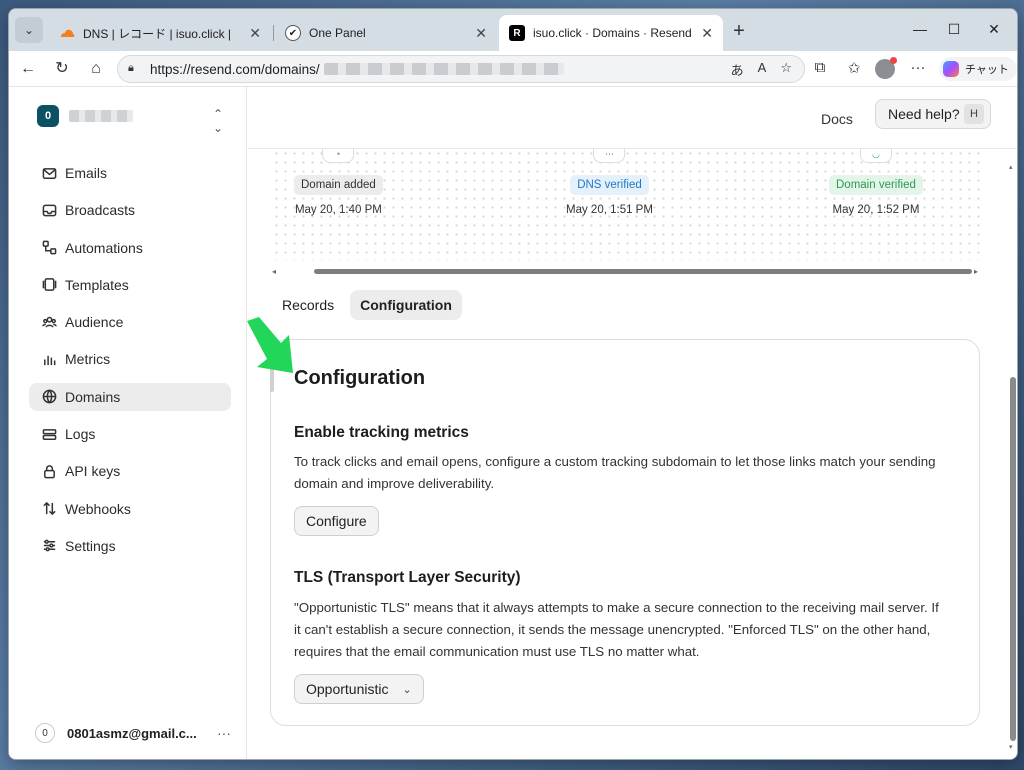 The height and width of the screenshot is (770, 1024). What do you see at coordinates (854, 68) in the screenshot?
I see `favorites-icon: ✩` at bounding box center [854, 68].